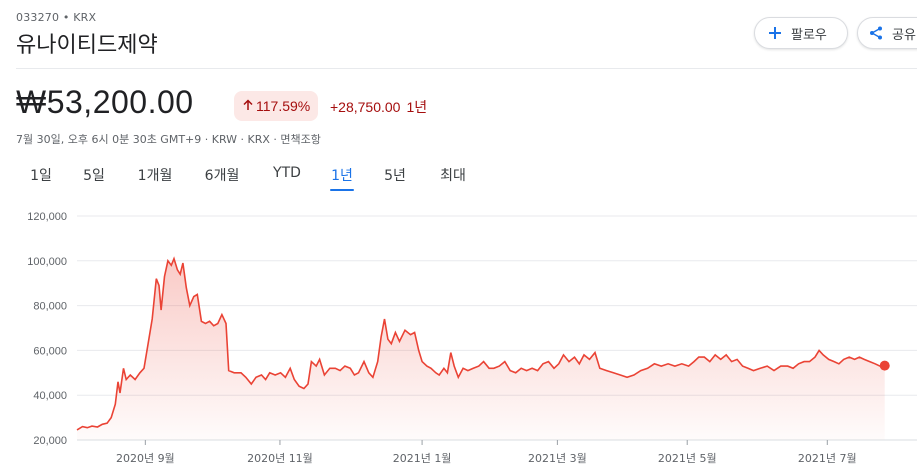  What do you see at coordinates (287, 177) in the screenshot?
I see `tab-ytd: YTD` at bounding box center [287, 177].